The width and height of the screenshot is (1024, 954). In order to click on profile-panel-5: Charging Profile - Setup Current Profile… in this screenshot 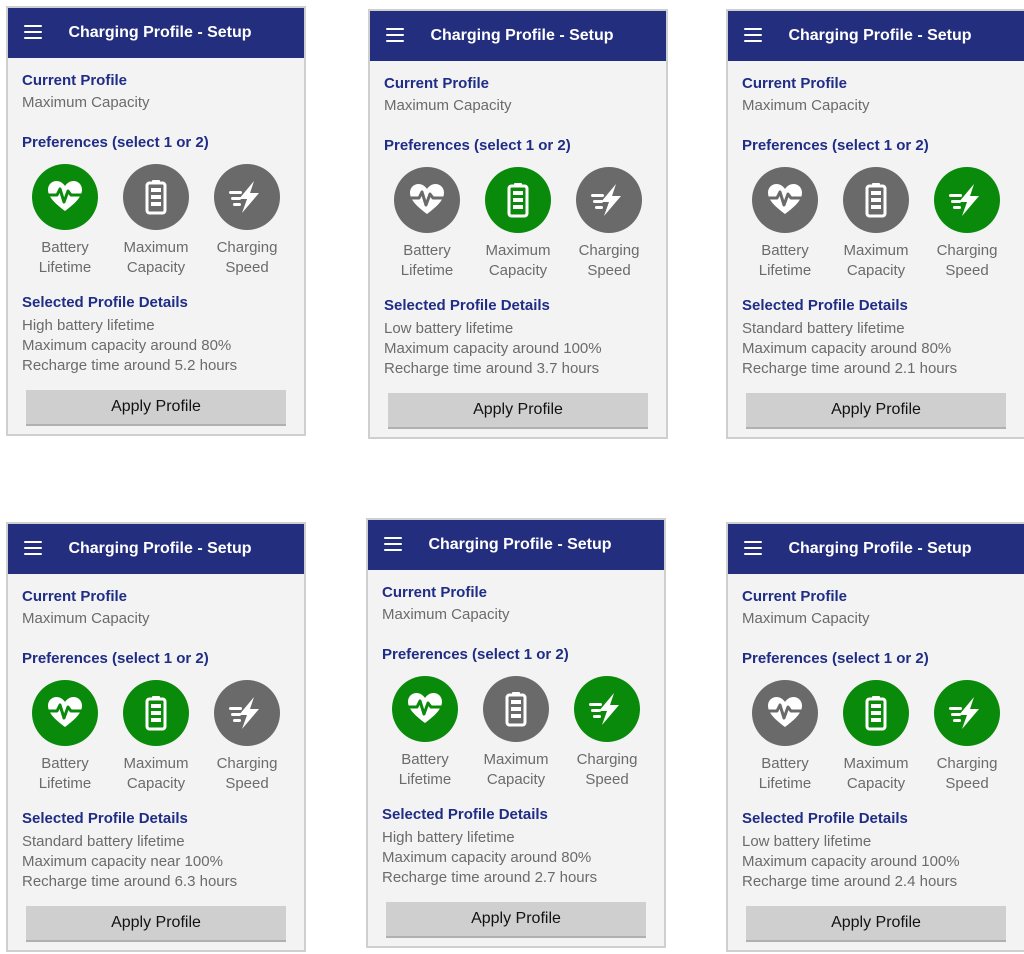, I will do `click(516, 733)`.